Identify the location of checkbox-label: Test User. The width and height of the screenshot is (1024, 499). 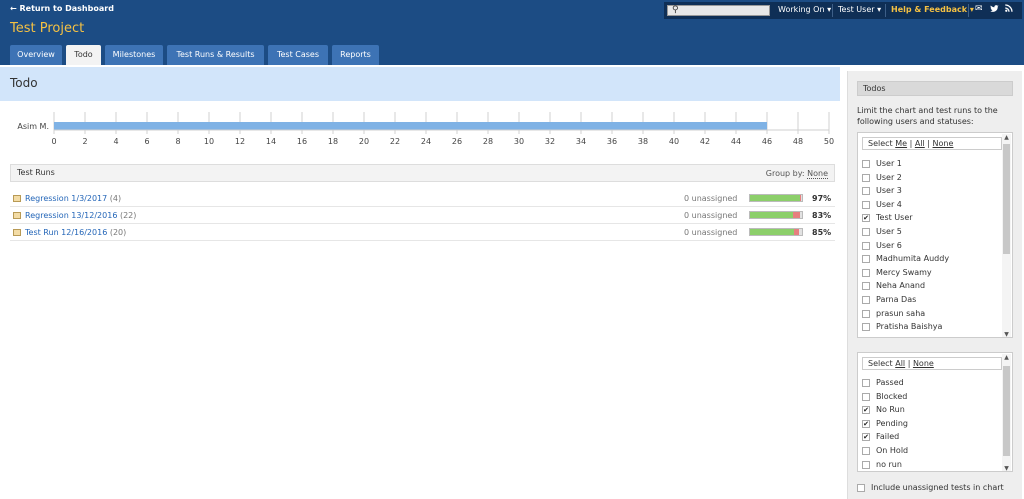
(894, 218).